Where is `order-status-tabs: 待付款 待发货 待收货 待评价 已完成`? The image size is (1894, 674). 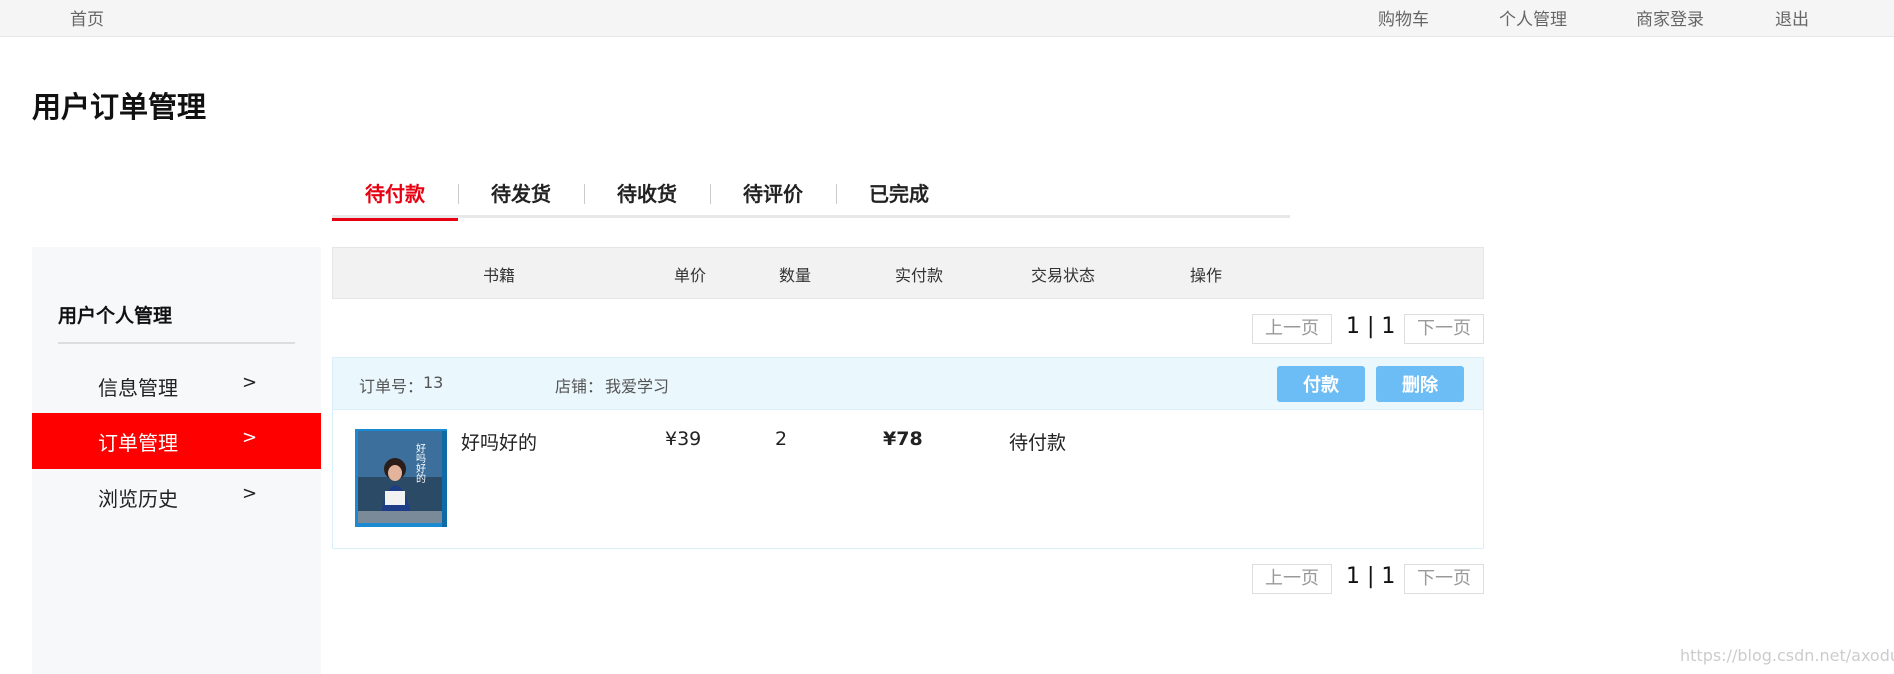 order-status-tabs: 待付款 待发货 待收货 待评价 已完成 is located at coordinates (811, 199).